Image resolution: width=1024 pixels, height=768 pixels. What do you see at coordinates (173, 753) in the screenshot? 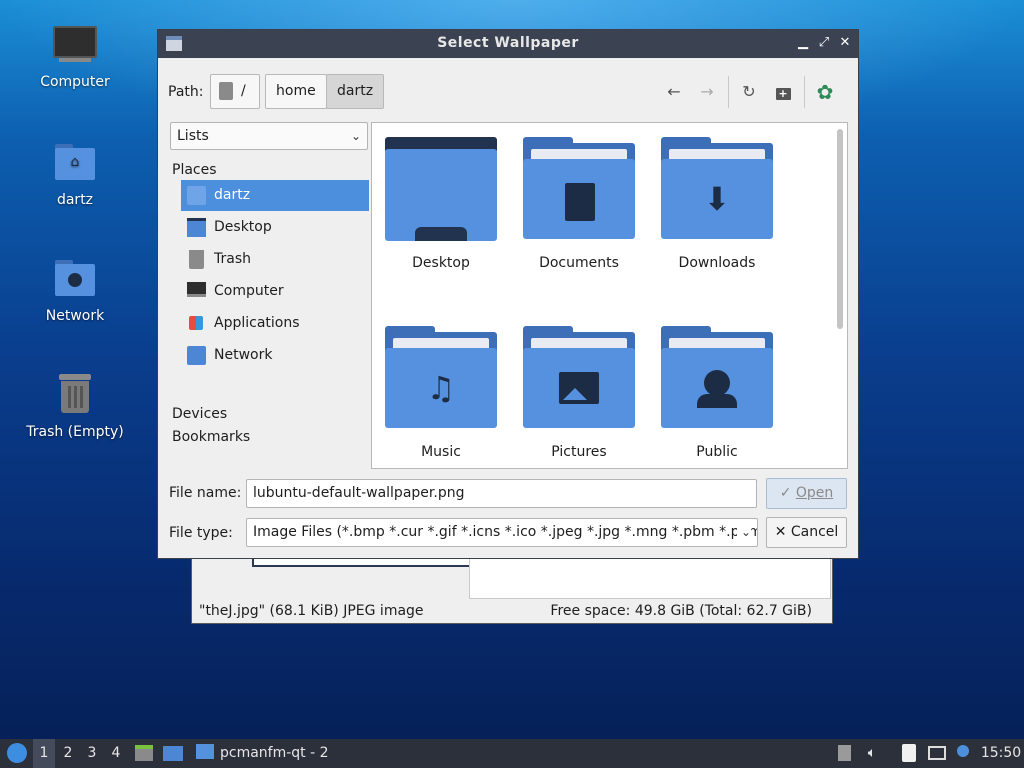
I see `show-desktop-icon` at bounding box center [173, 753].